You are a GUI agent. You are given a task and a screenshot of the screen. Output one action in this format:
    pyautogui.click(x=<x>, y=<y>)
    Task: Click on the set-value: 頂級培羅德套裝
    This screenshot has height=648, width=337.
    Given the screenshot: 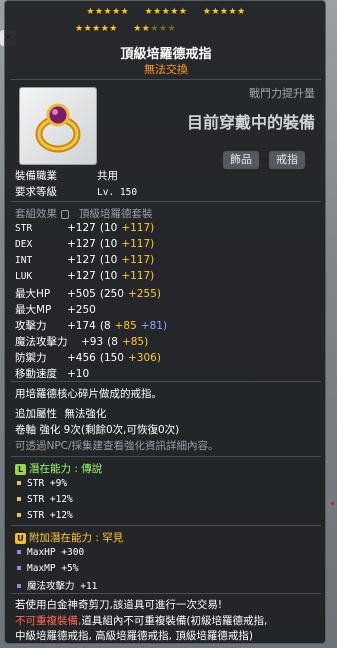 What is the action you would take?
    pyautogui.click(x=116, y=214)
    